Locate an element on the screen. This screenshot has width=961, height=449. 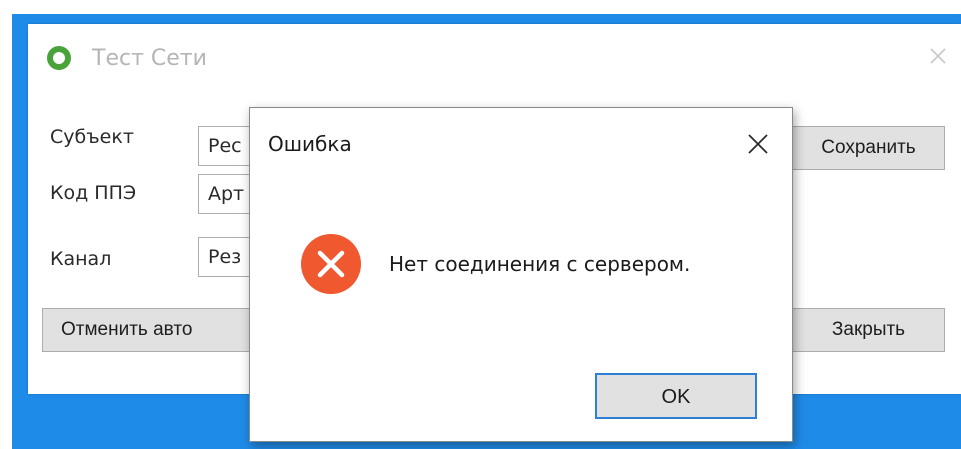
ok-button: OK is located at coordinates (676, 396).